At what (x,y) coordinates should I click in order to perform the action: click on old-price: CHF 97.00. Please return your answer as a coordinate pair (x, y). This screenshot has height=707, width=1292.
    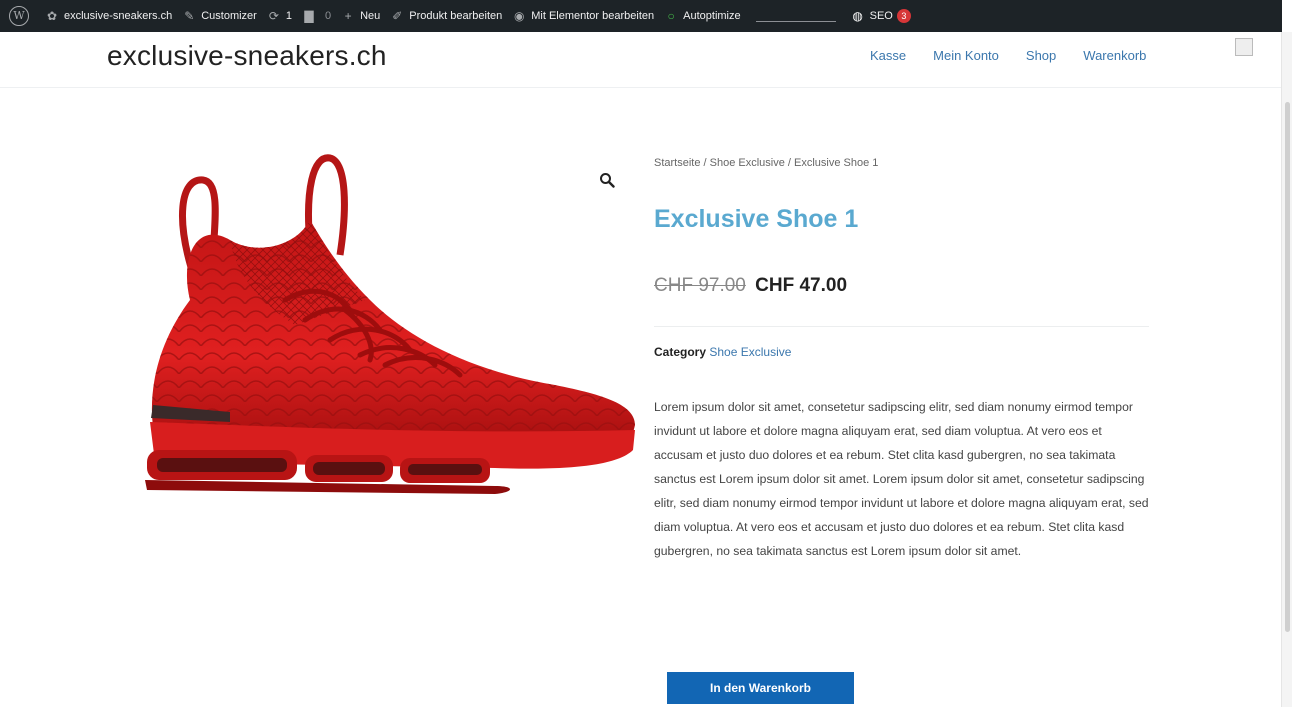
    Looking at the image, I should click on (700, 285).